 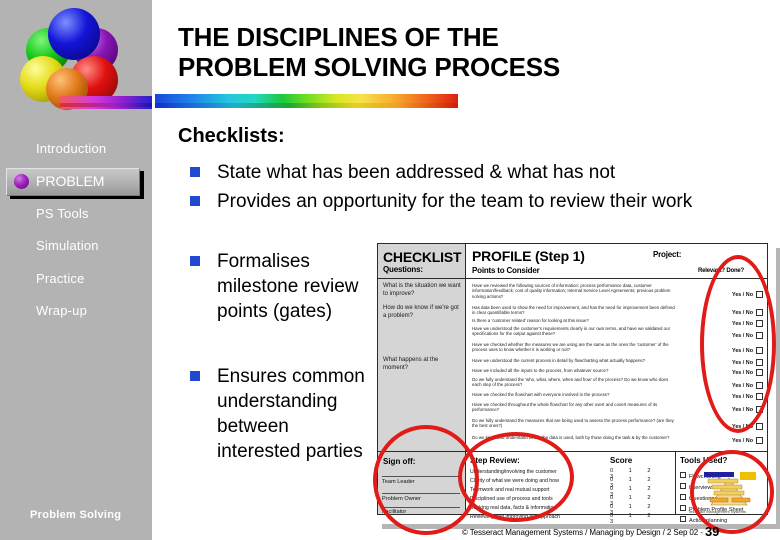 I want to click on checklist-vertical-rule, so click(x=675, y=483).